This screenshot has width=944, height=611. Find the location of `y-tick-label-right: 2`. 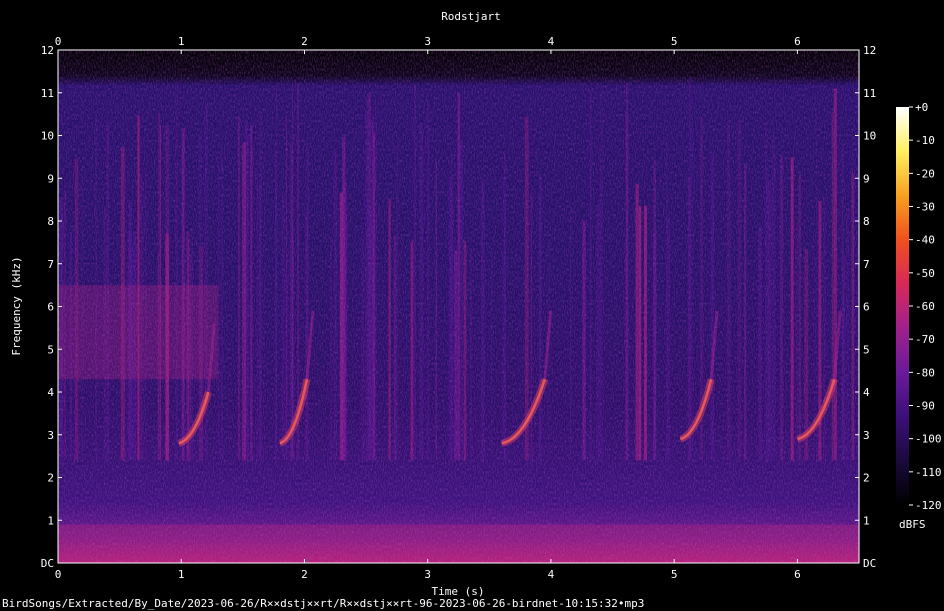

y-tick-label-right: 2 is located at coordinates (866, 478).